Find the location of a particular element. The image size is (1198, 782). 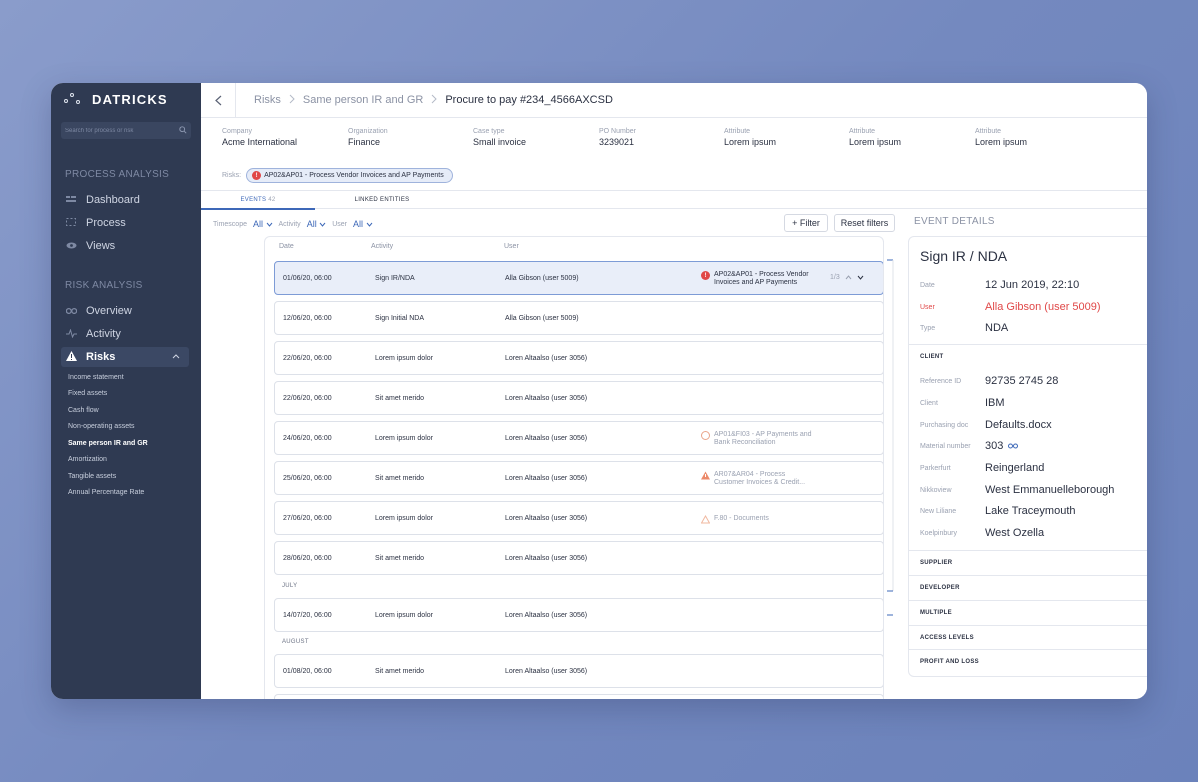

sidebar-search is located at coordinates (126, 130).